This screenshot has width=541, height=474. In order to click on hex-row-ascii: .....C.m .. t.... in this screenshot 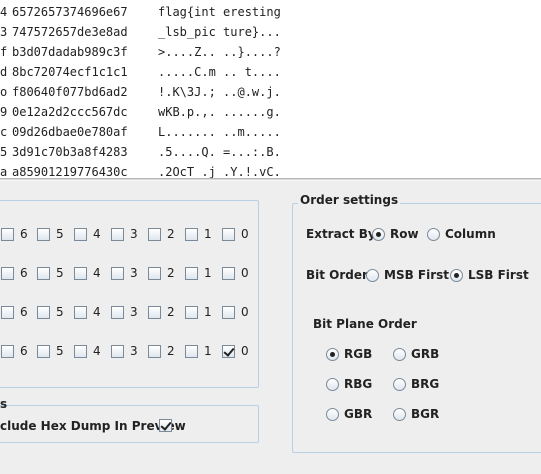, I will do `click(219, 72)`.